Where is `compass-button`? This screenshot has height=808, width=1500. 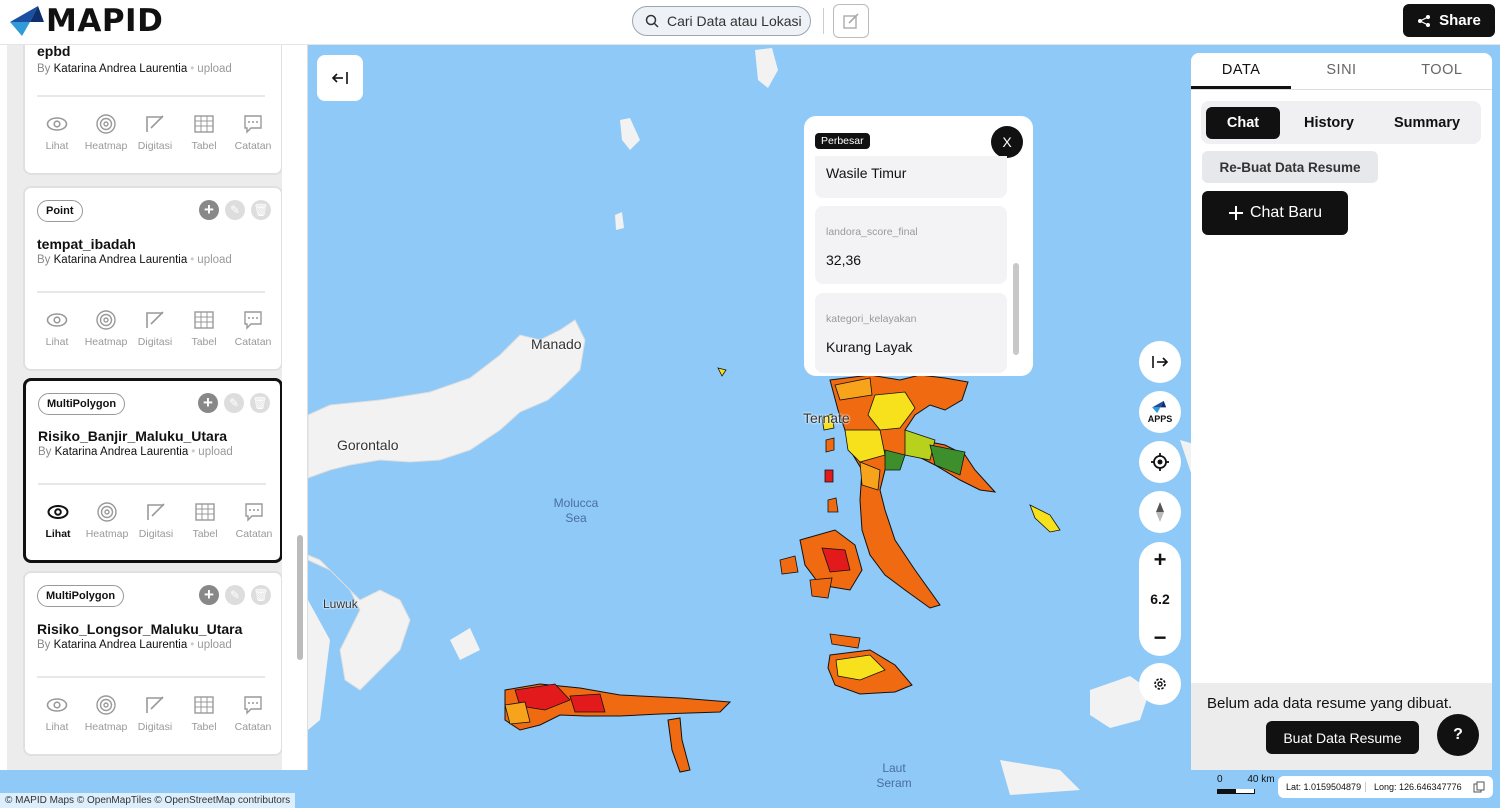 compass-button is located at coordinates (1160, 512).